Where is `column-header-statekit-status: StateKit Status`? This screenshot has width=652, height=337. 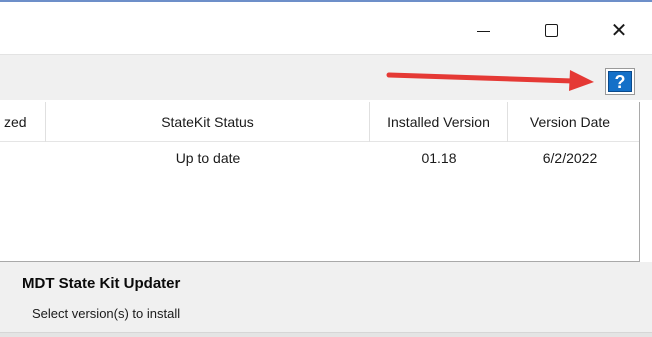 column-header-statekit-status: StateKit Status is located at coordinates (208, 122).